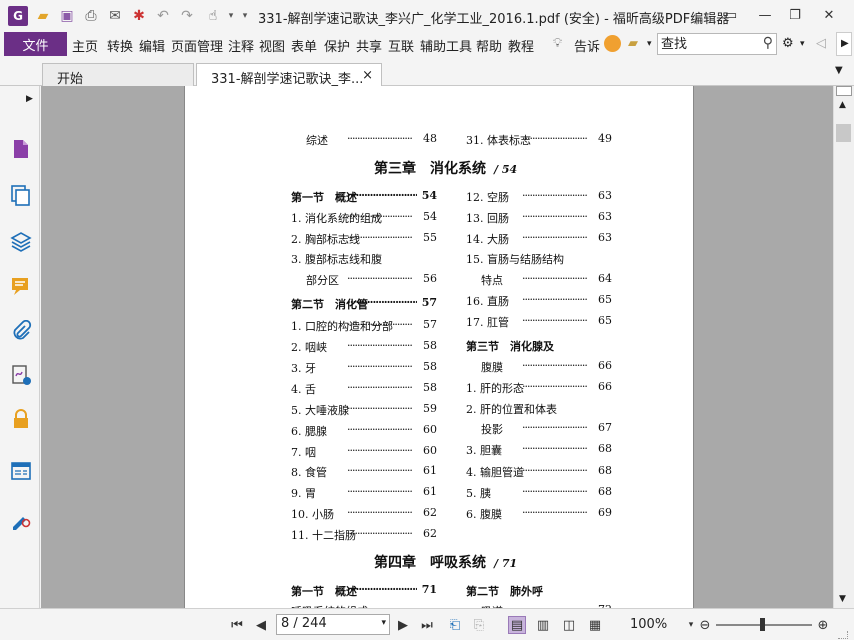 This screenshot has width=854, height=640. What do you see at coordinates (21, 195) in the screenshot?
I see `bookmarks-icon` at bounding box center [21, 195].